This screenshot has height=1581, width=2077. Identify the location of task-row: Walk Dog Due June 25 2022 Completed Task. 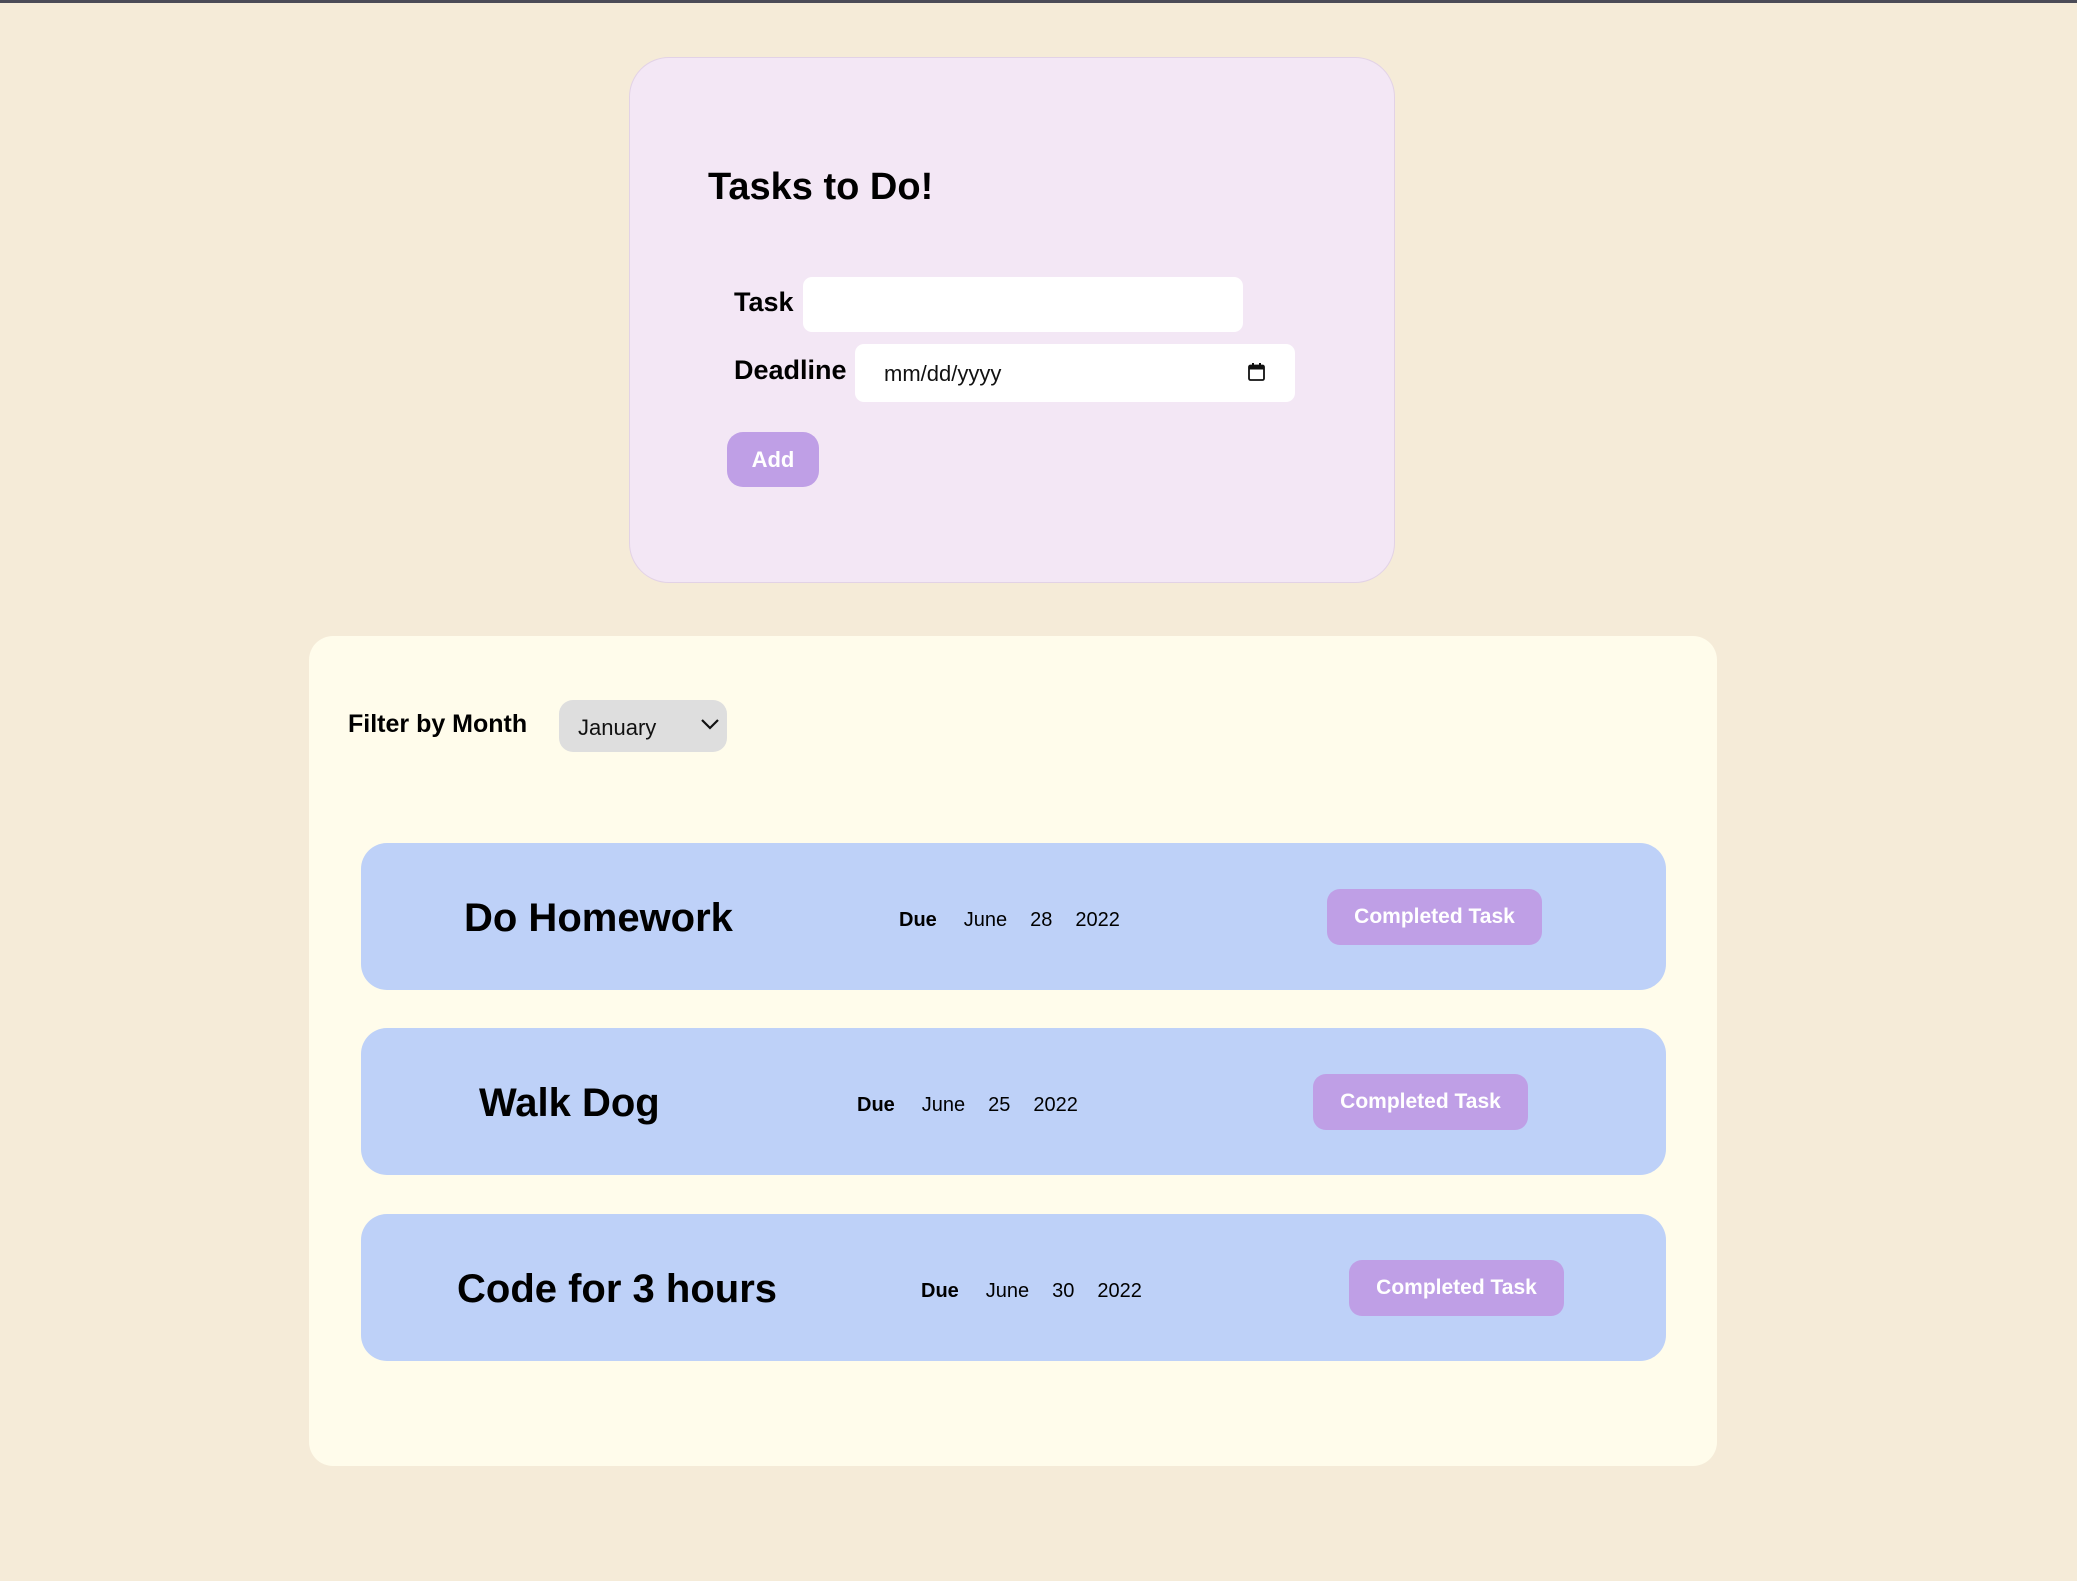
(1013, 1101).